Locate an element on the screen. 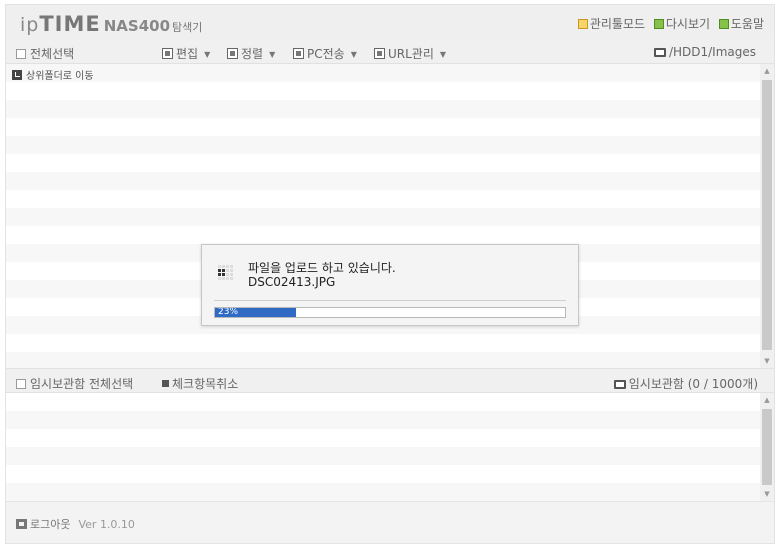 This screenshot has width=780, height=548. refresh-link: 다시보기 is located at coordinates (681, 24).